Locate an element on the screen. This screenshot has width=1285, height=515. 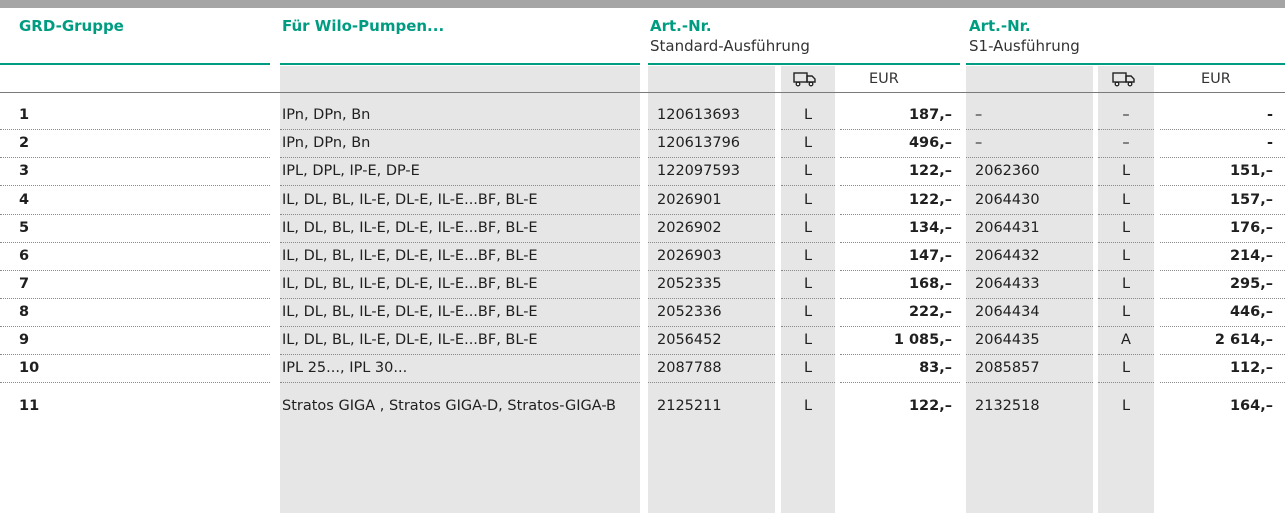
section-title-bar is located at coordinates (642, 4).